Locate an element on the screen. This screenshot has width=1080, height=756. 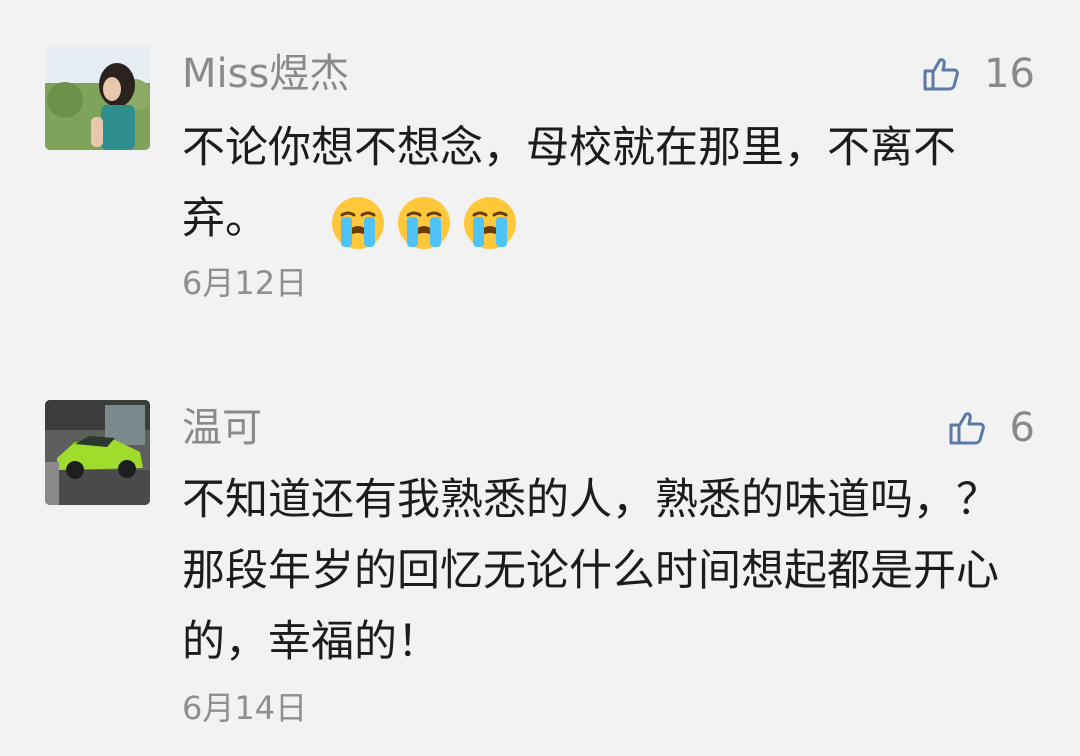
like-button: 16 is located at coordinates (978, 74).